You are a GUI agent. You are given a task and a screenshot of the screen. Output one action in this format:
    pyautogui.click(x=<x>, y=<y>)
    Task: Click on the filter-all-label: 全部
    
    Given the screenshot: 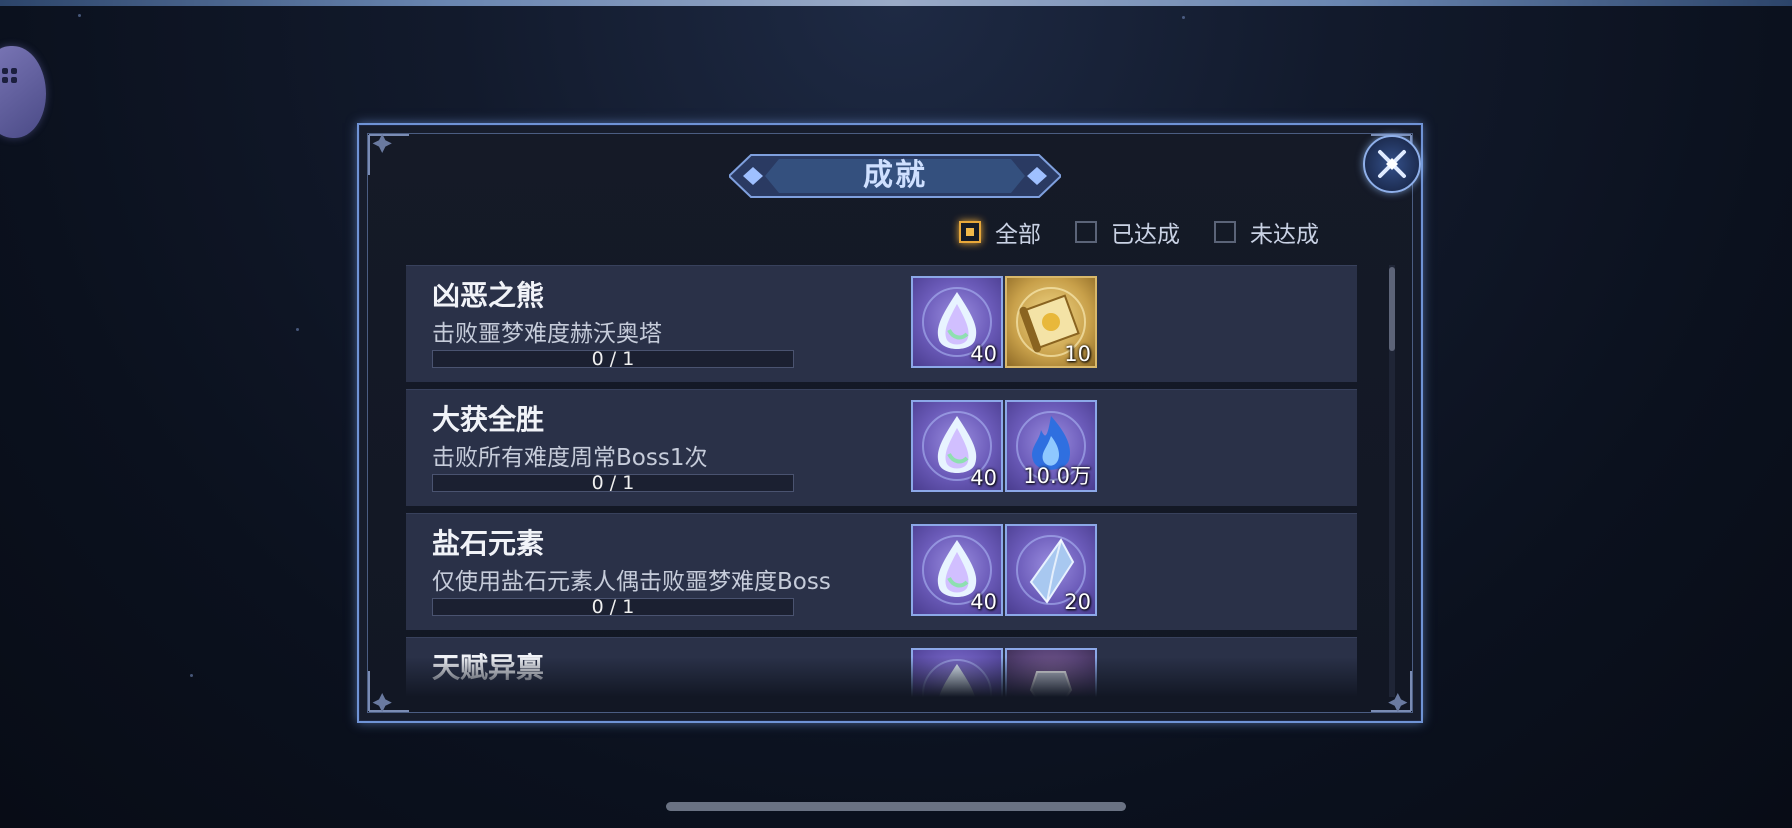 What is the action you would take?
    pyautogui.click(x=1018, y=235)
    